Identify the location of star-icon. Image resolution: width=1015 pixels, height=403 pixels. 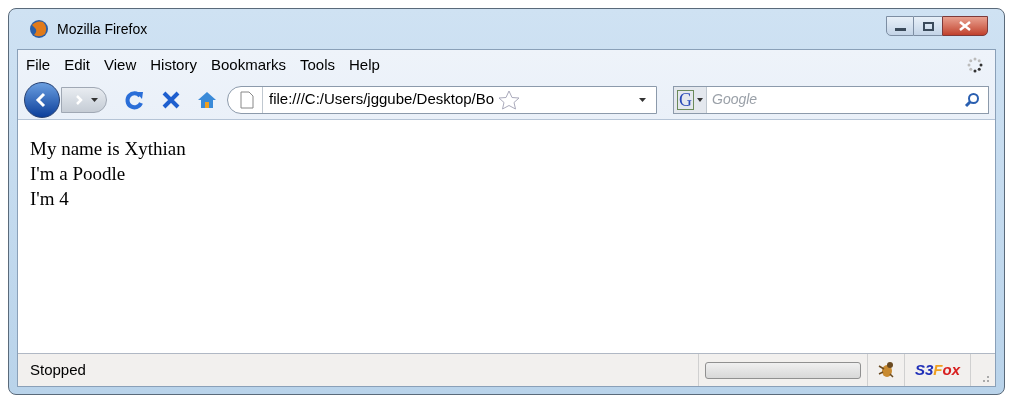
(509, 99).